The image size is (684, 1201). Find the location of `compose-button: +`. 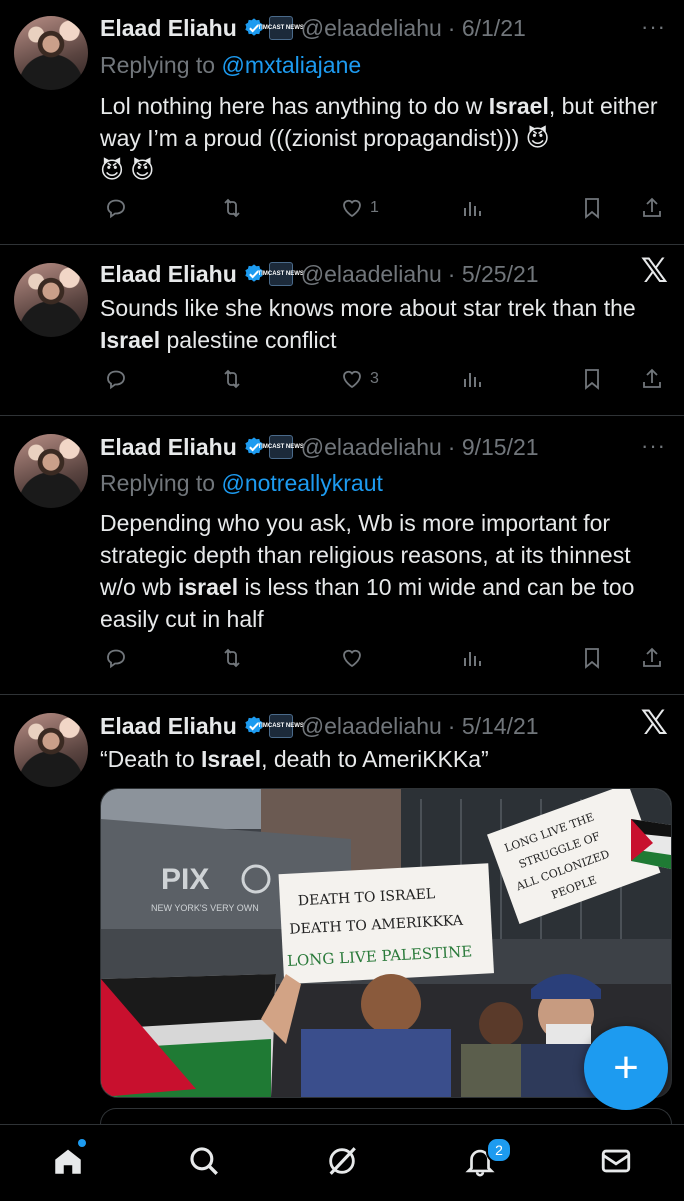

compose-button: + is located at coordinates (626, 1068).